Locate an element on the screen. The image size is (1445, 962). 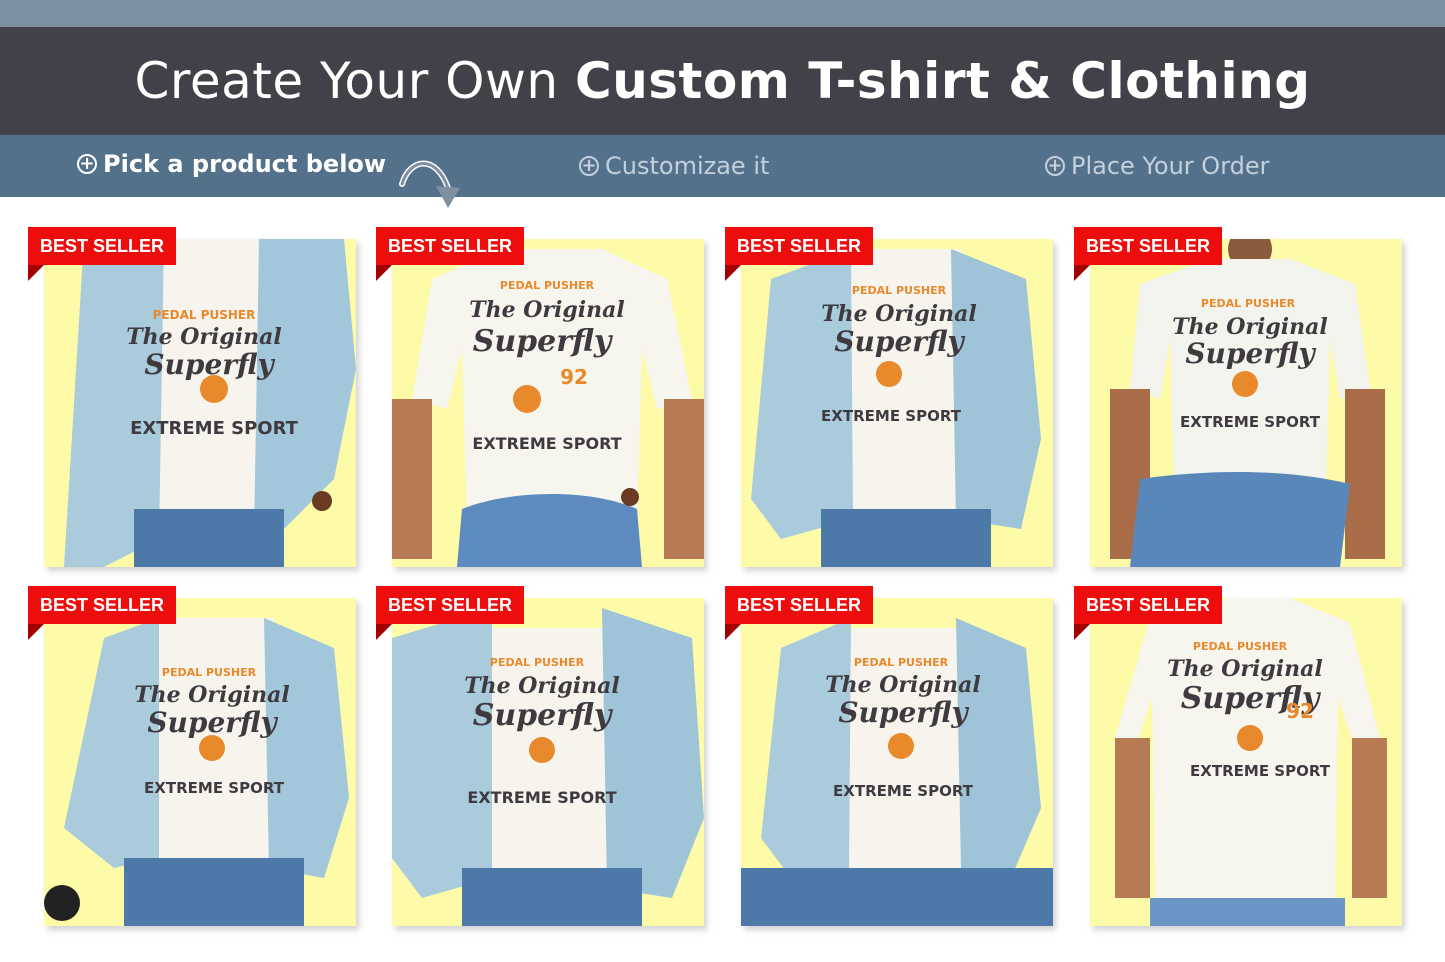
step-place-order: + Place Your Order is located at coordinates (1157, 166).